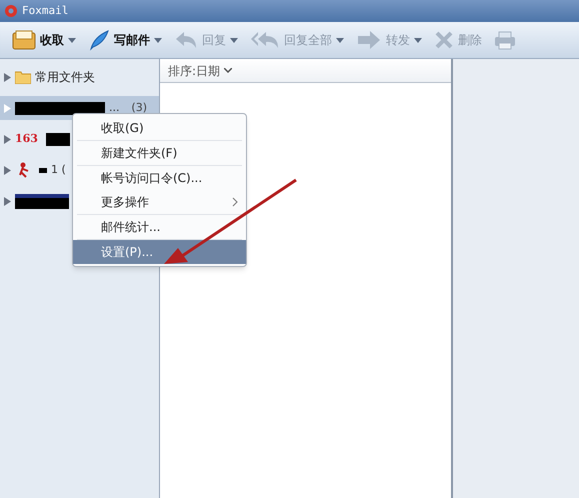  I want to click on menu-item: 更多操作, so click(159, 202).